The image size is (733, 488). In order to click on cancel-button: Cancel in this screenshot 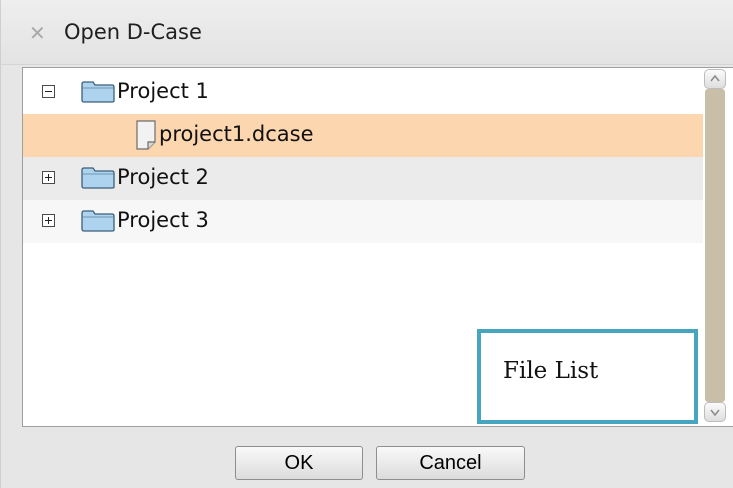, I will do `click(450, 463)`.